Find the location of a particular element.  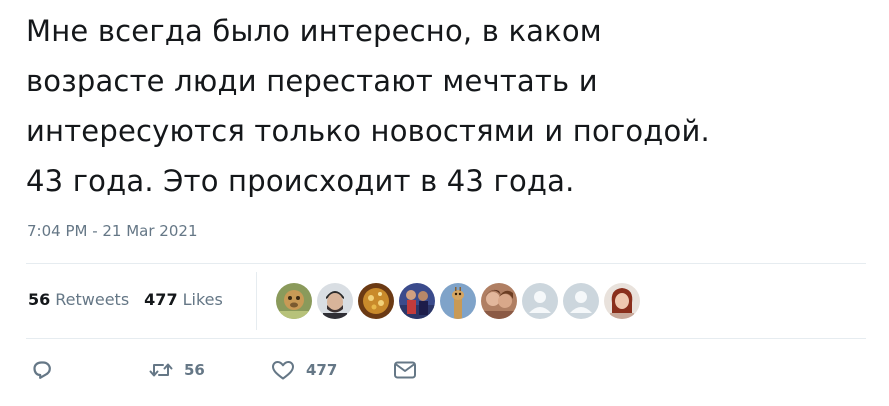

retweets-count: 56 is located at coordinates (39, 299).